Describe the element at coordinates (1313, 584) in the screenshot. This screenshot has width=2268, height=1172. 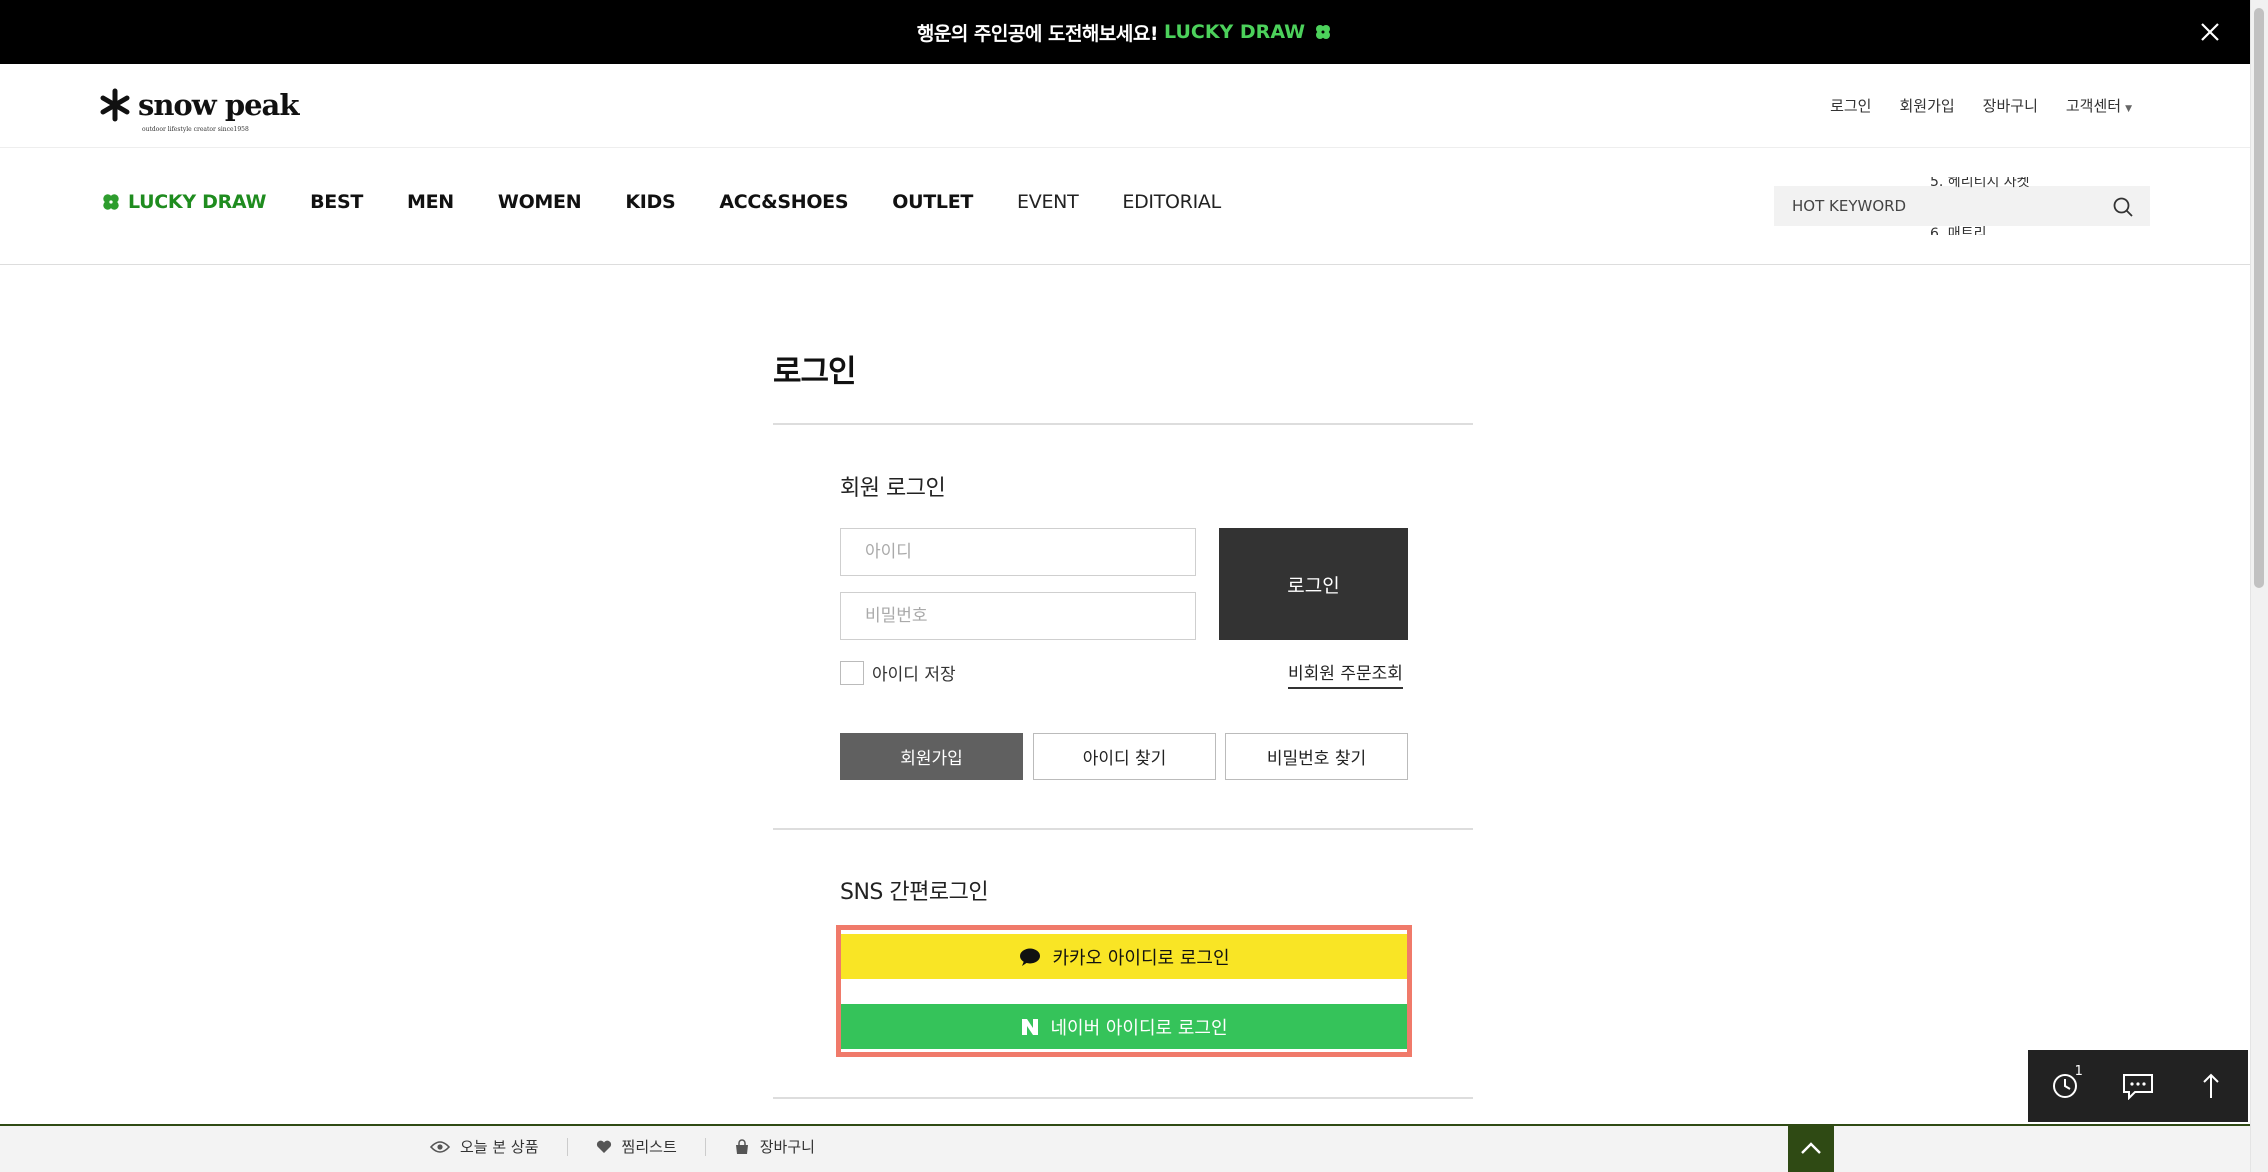
I see `login-button: 로그인` at that location.